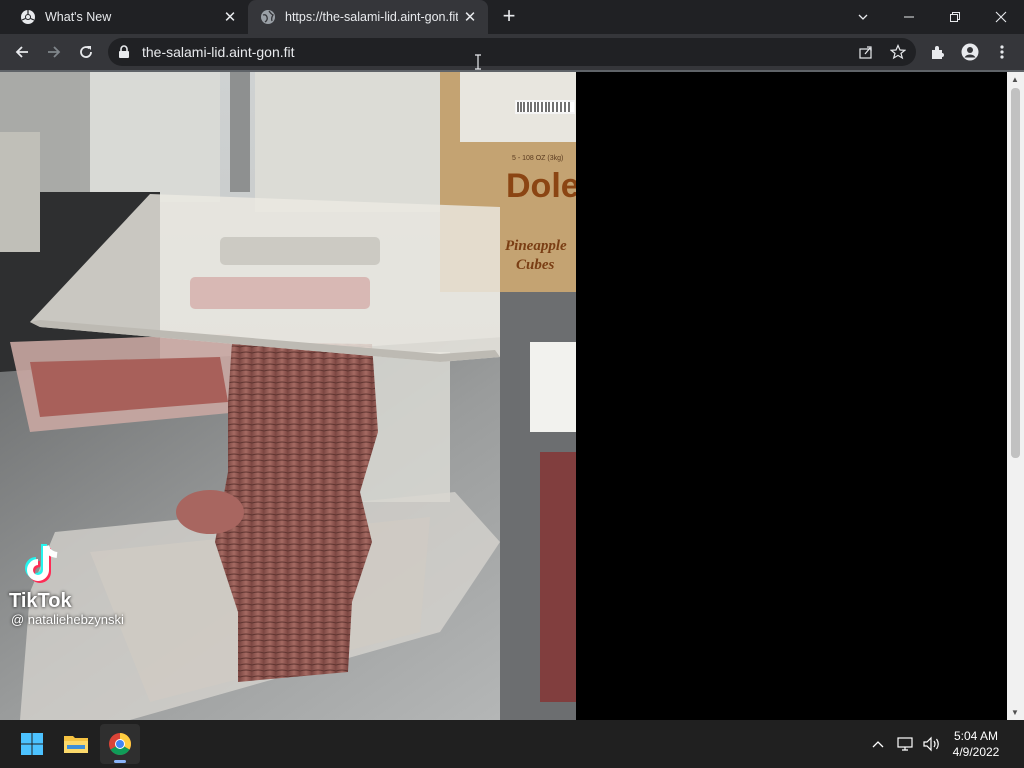 This screenshot has width=1024, height=768. I want to click on start-button, so click(32, 744).